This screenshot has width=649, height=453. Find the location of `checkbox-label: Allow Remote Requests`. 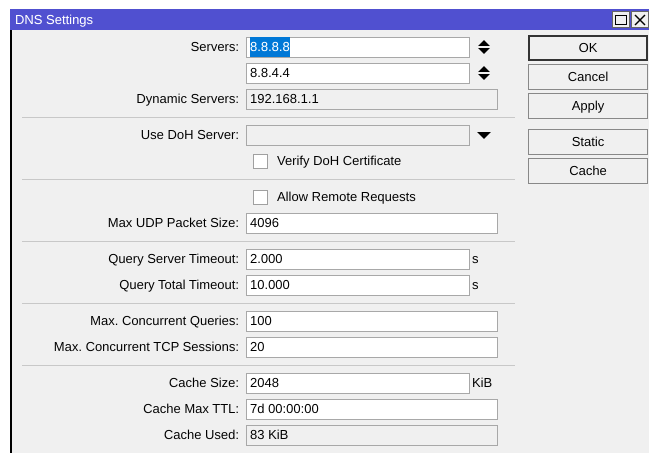

checkbox-label: Allow Remote Requests is located at coordinates (346, 197).